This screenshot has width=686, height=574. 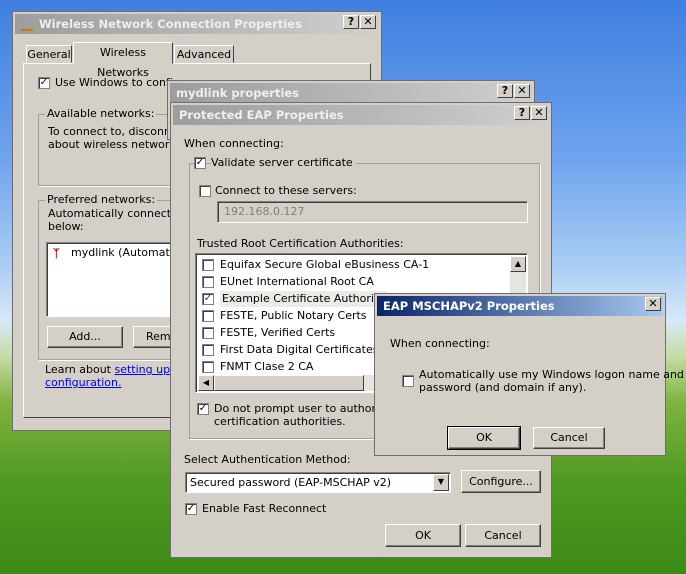 What do you see at coordinates (653, 304) in the screenshot?
I see `mschap-close-button: ✕` at bounding box center [653, 304].